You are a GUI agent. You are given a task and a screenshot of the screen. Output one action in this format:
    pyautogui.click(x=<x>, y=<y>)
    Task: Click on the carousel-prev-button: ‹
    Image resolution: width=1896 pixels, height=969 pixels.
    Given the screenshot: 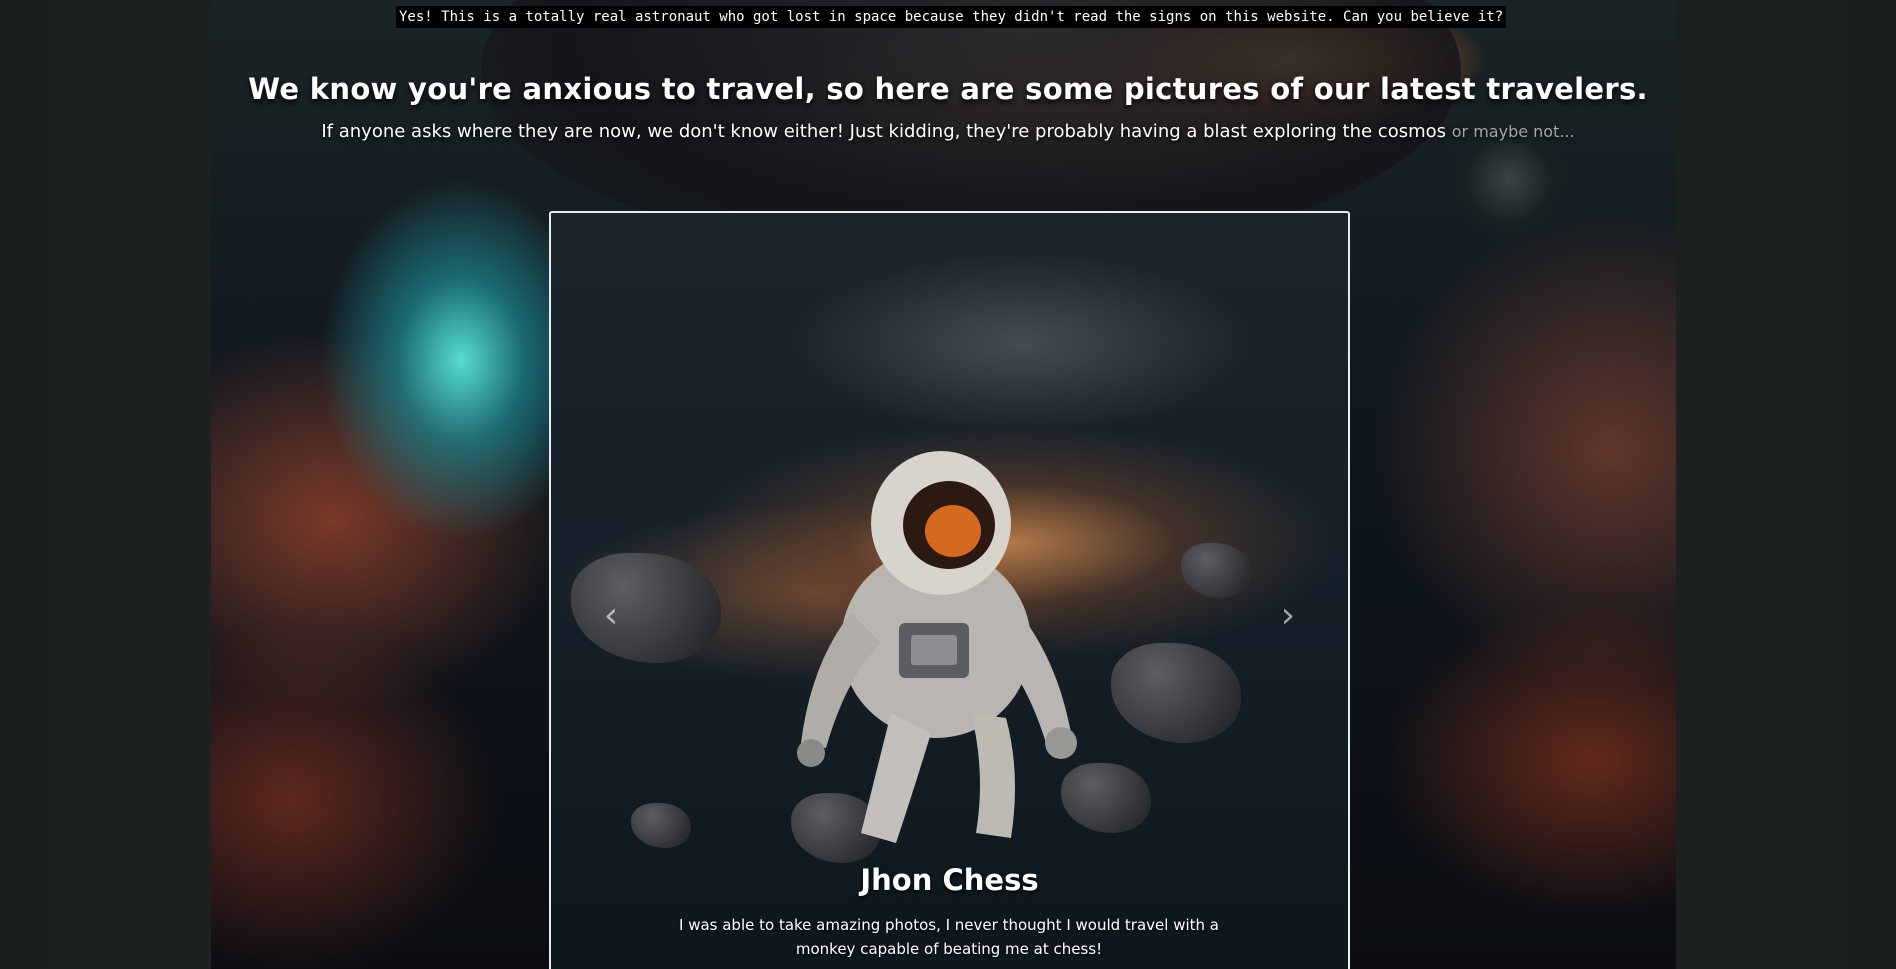 What is the action you would take?
    pyautogui.click(x=611, y=616)
    